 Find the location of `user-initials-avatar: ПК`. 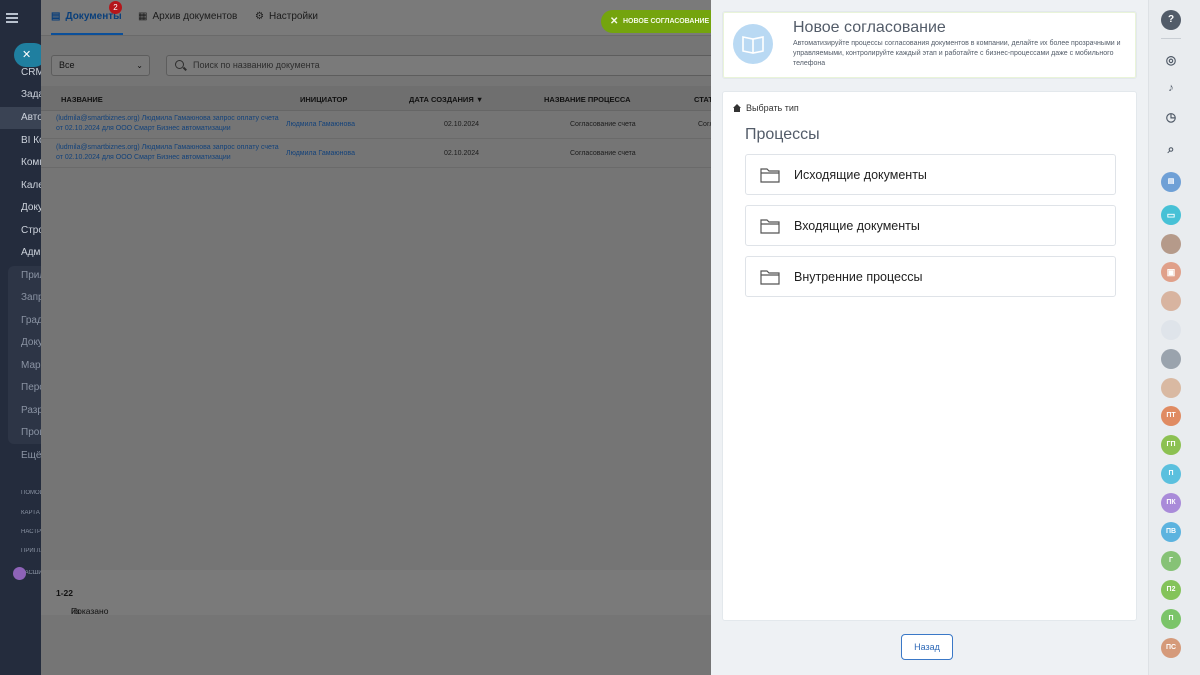

user-initials-avatar: ПК is located at coordinates (1171, 503).